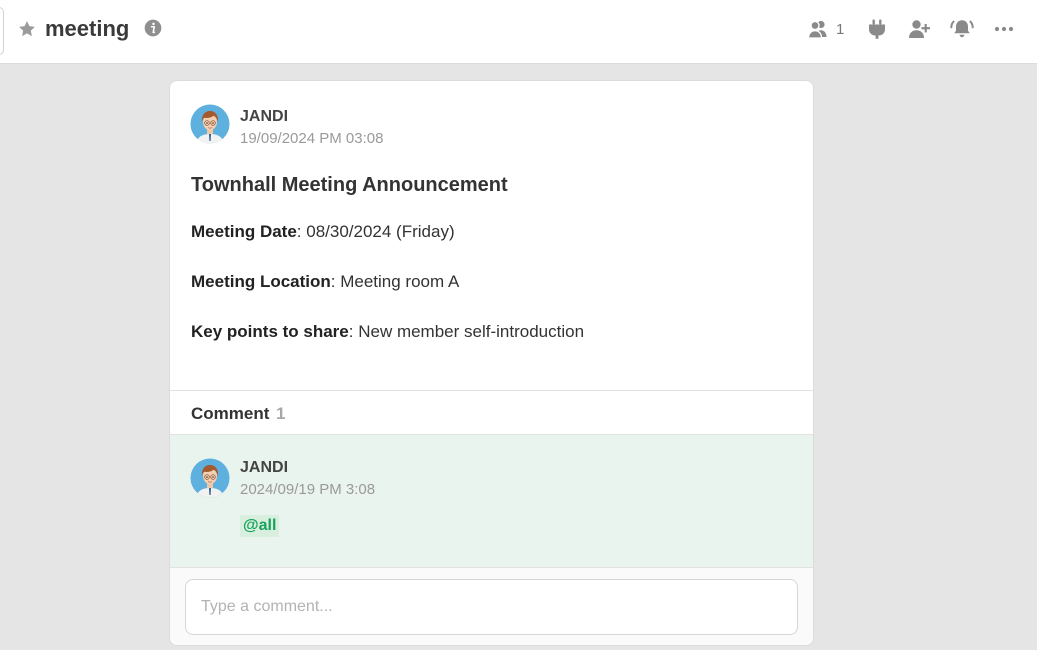 This screenshot has width=1037, height=650. I want to click on comment-timestamp: 2024/09/19 PM 3:08, so click(308, 489).